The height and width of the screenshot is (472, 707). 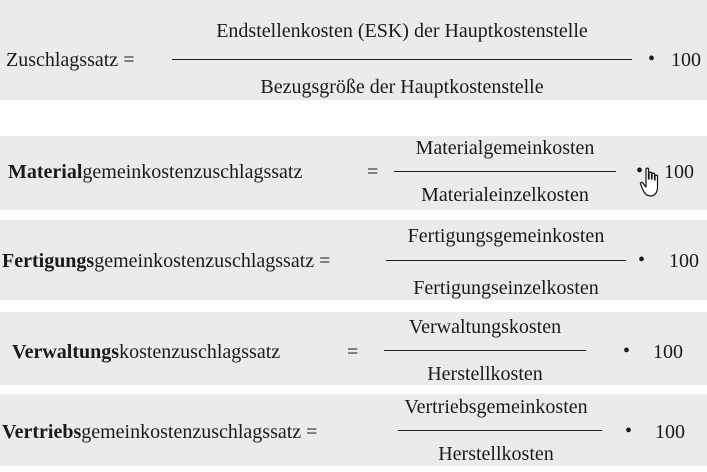 What do you see at coordinates (66, 352) in the screenshot?
I see `formula-label-bold: Verwaltungs` at bounding box center [66, 352].